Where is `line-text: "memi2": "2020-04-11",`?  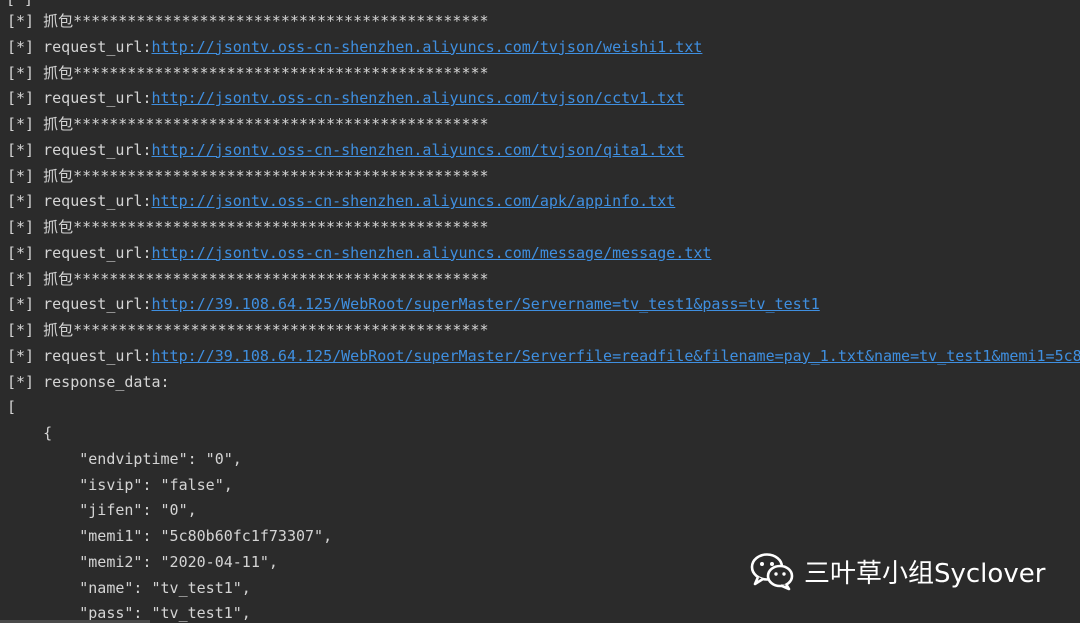 line-text: "memi2": "2020-04-11", is located at coordinates (142, 561).